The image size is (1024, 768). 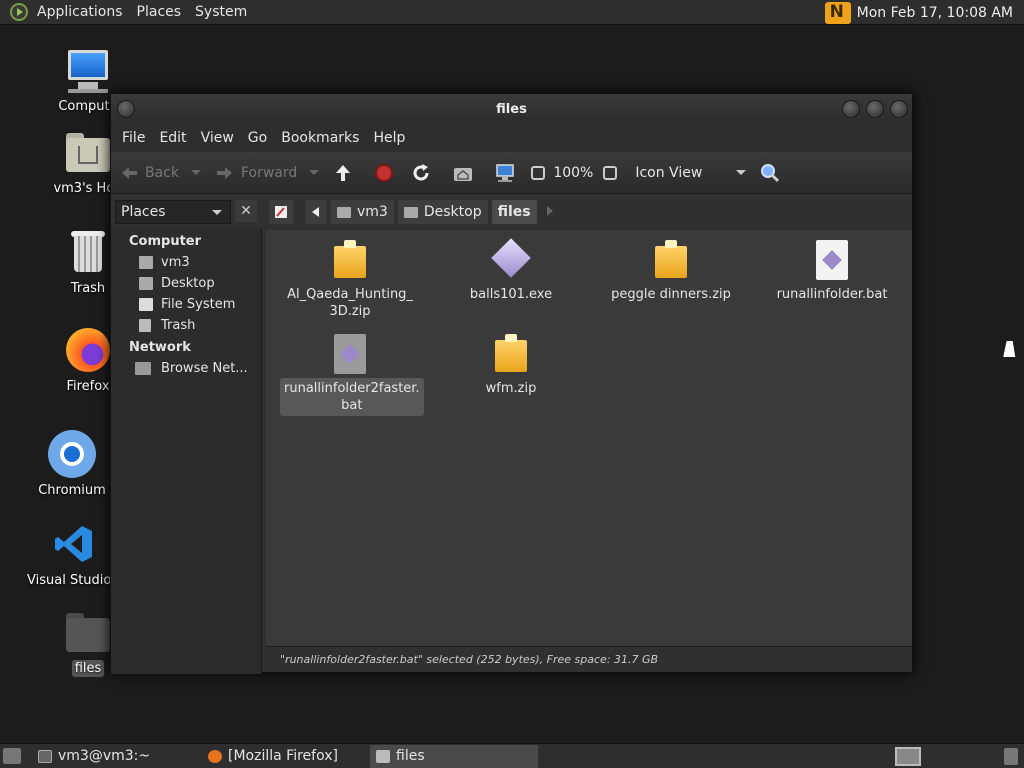 I want to click on chevron-down-icon, so click(x=741, y=172).